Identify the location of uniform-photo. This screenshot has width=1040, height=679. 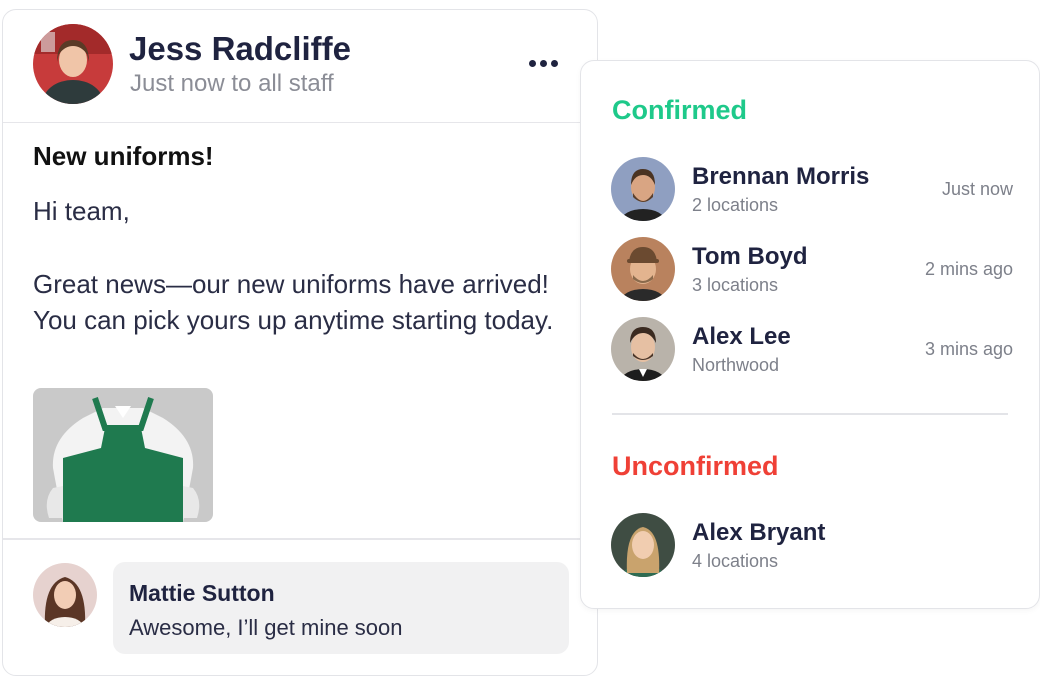
(123, 455).